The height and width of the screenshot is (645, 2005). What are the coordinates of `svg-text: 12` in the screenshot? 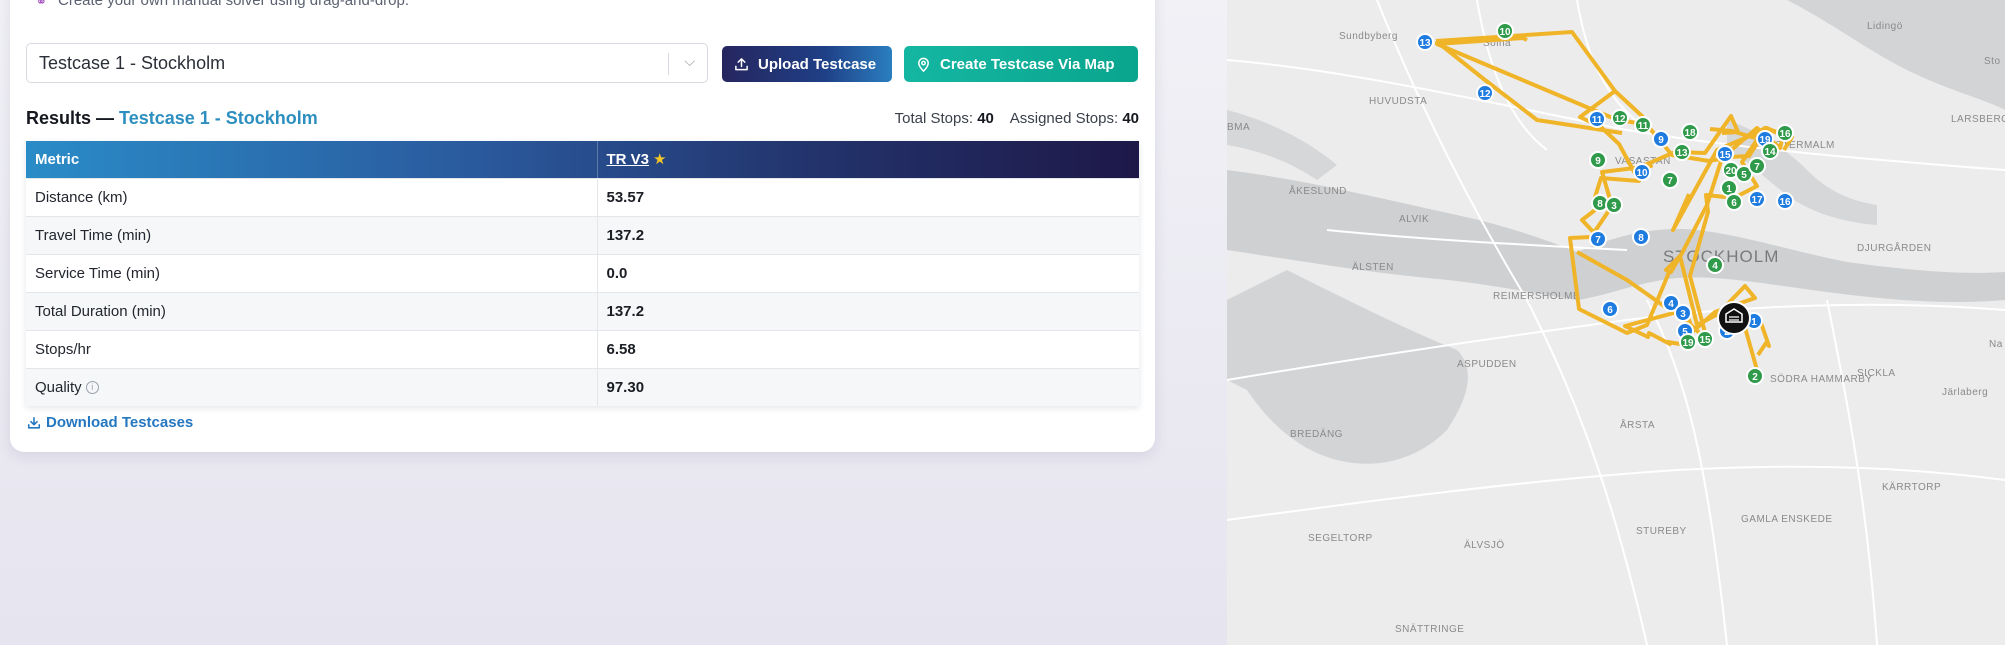 It's located at (1620, 119).